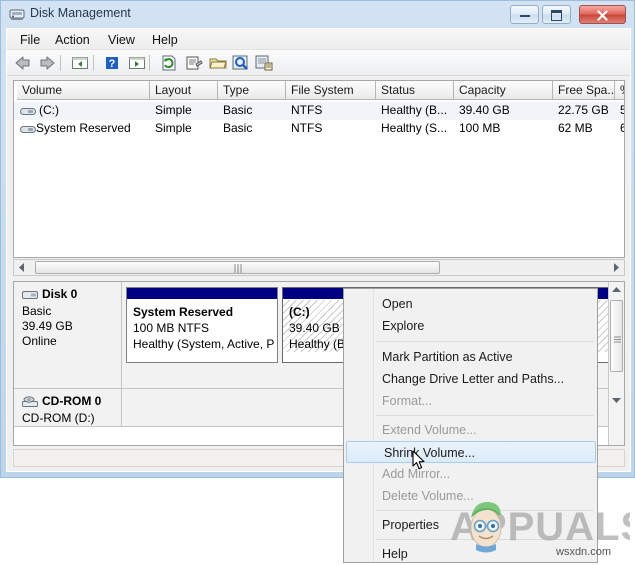 The height and width of the screenshot is (565, 635). What do you see at coordinates (619, 90) in the screenshot?
I see `column-header-percent-free: % F` at bounding box center [619, 90].